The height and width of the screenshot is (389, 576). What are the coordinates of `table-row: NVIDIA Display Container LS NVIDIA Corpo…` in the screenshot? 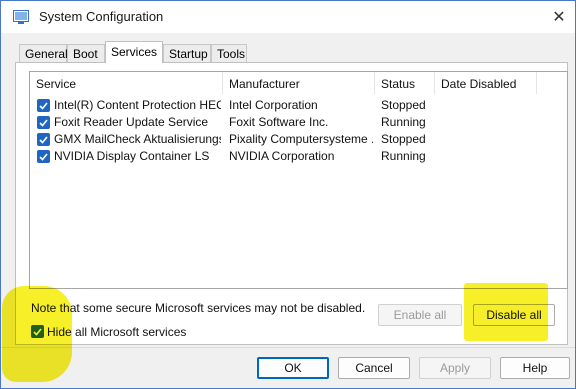 It's located at (298, 156).